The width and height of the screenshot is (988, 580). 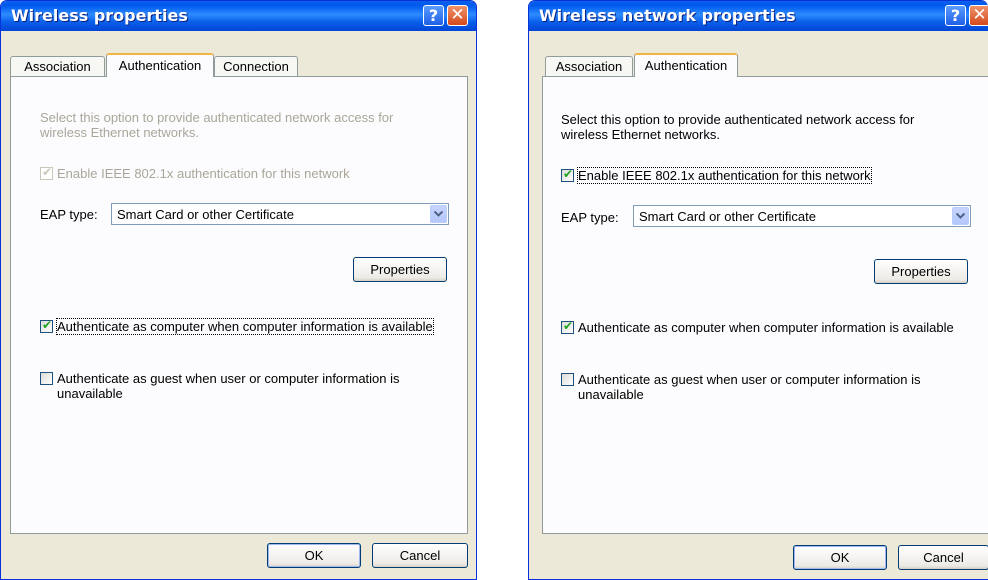 I want to click on tab-connection: Connection, so click(x=256, y=66).